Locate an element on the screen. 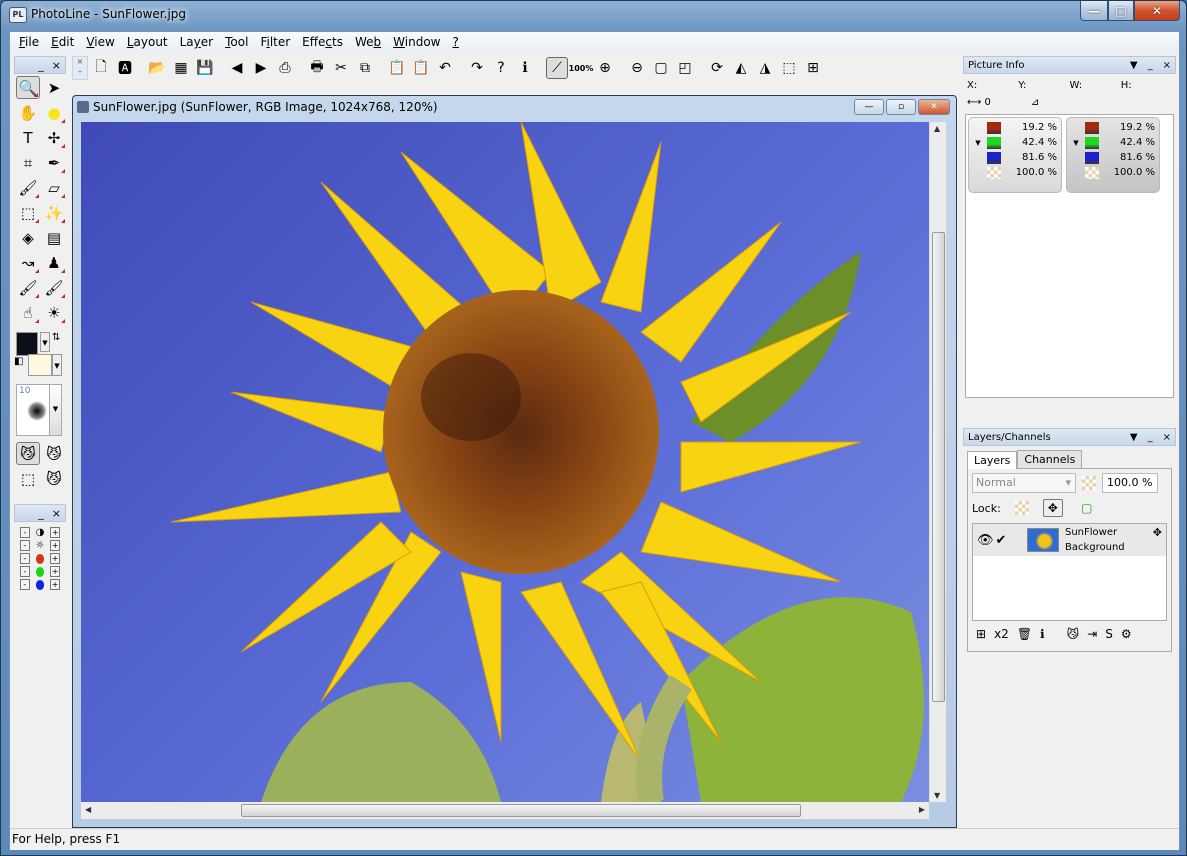  light-brush-tool-icon: ☀ is located at coordinates (54, 312).